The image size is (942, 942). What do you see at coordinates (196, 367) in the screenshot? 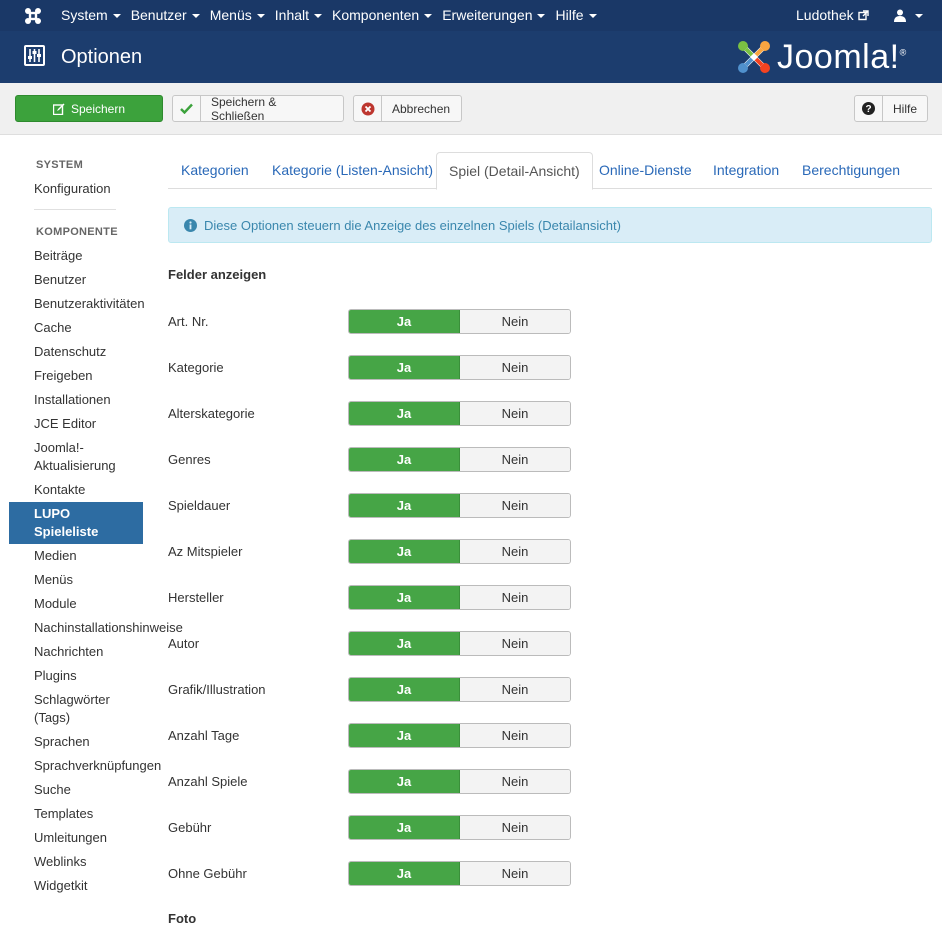
I see `field-label: Kategorie` at bounding box center [196, 367].